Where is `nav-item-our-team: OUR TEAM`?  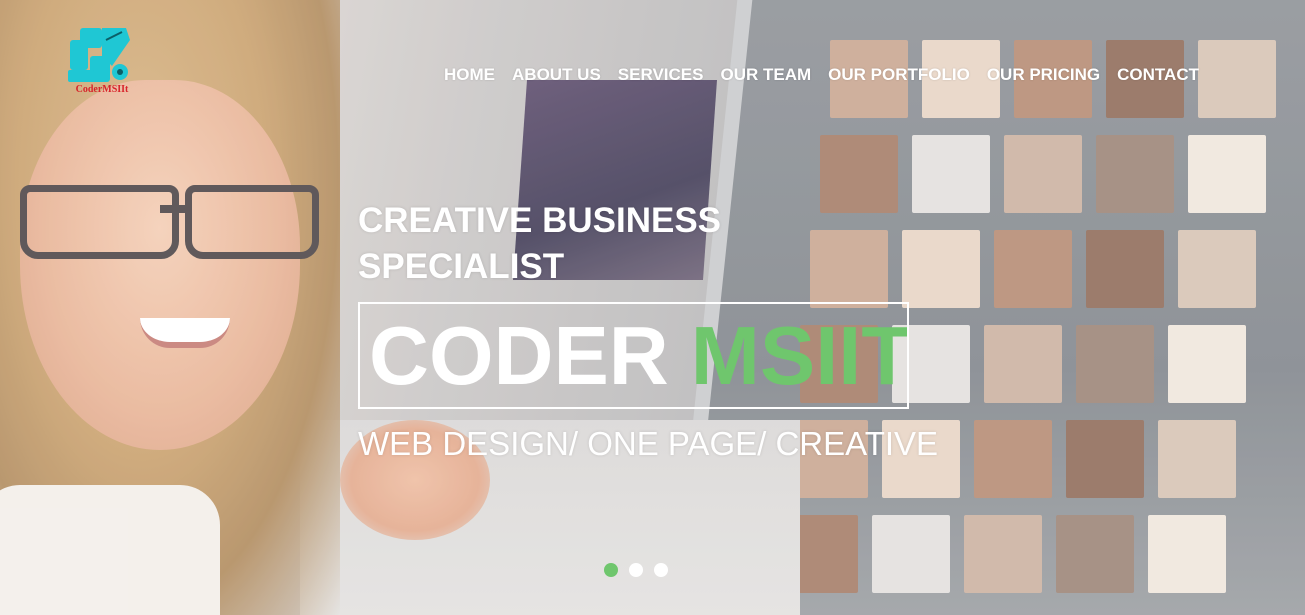
nav-item-our-team: OUR TEAM is located at coordinates (765, 75).